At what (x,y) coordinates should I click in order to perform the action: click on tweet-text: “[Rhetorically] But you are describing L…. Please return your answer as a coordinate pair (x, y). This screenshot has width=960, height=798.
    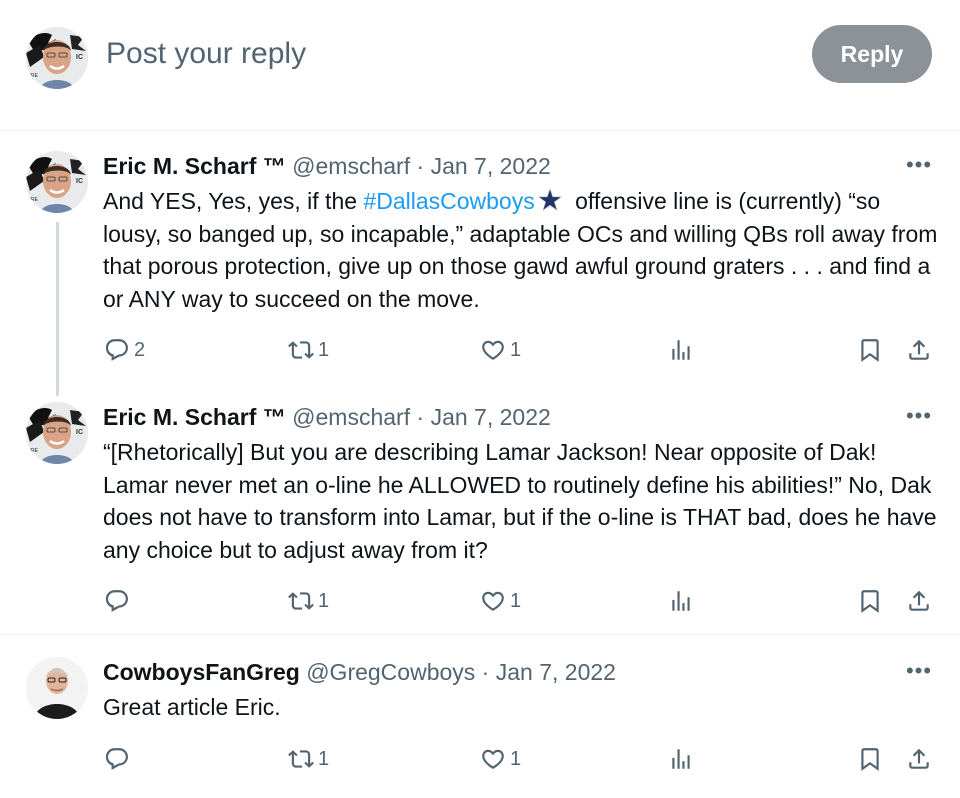
    Looking at the image, I should click on (520, 501).